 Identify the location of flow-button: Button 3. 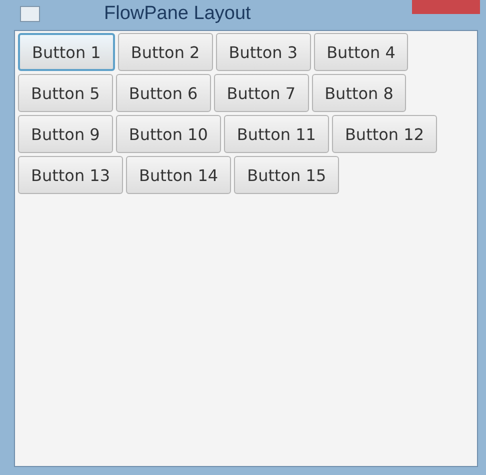
(263, 52).